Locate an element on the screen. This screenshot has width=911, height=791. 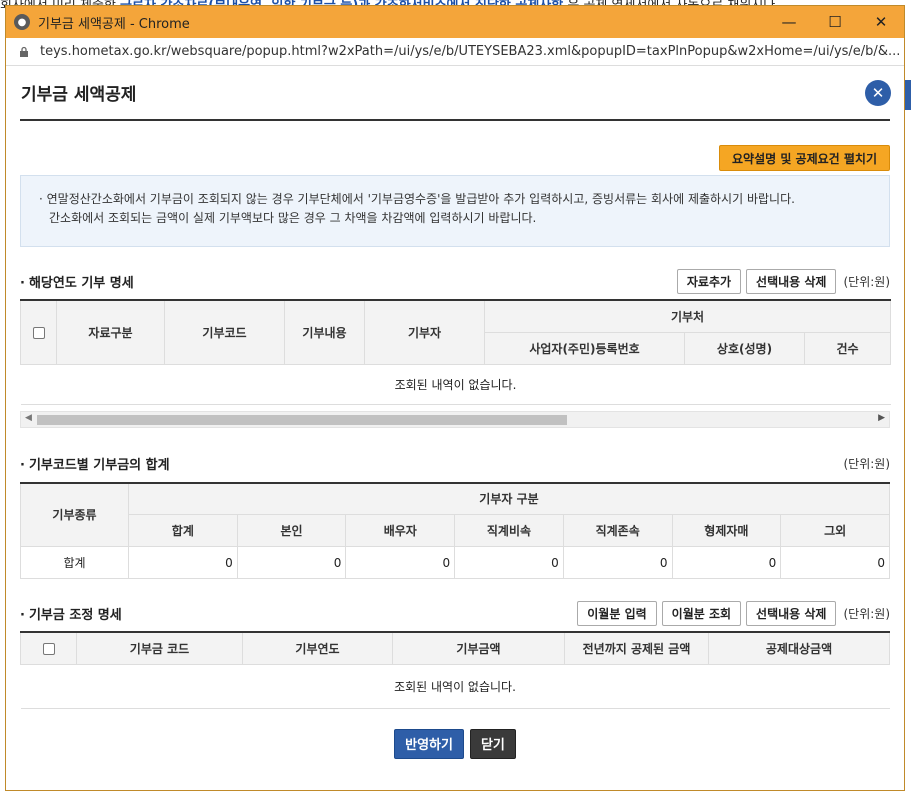
add-data-button: 자료추가 is located at coordinates (709, 281).